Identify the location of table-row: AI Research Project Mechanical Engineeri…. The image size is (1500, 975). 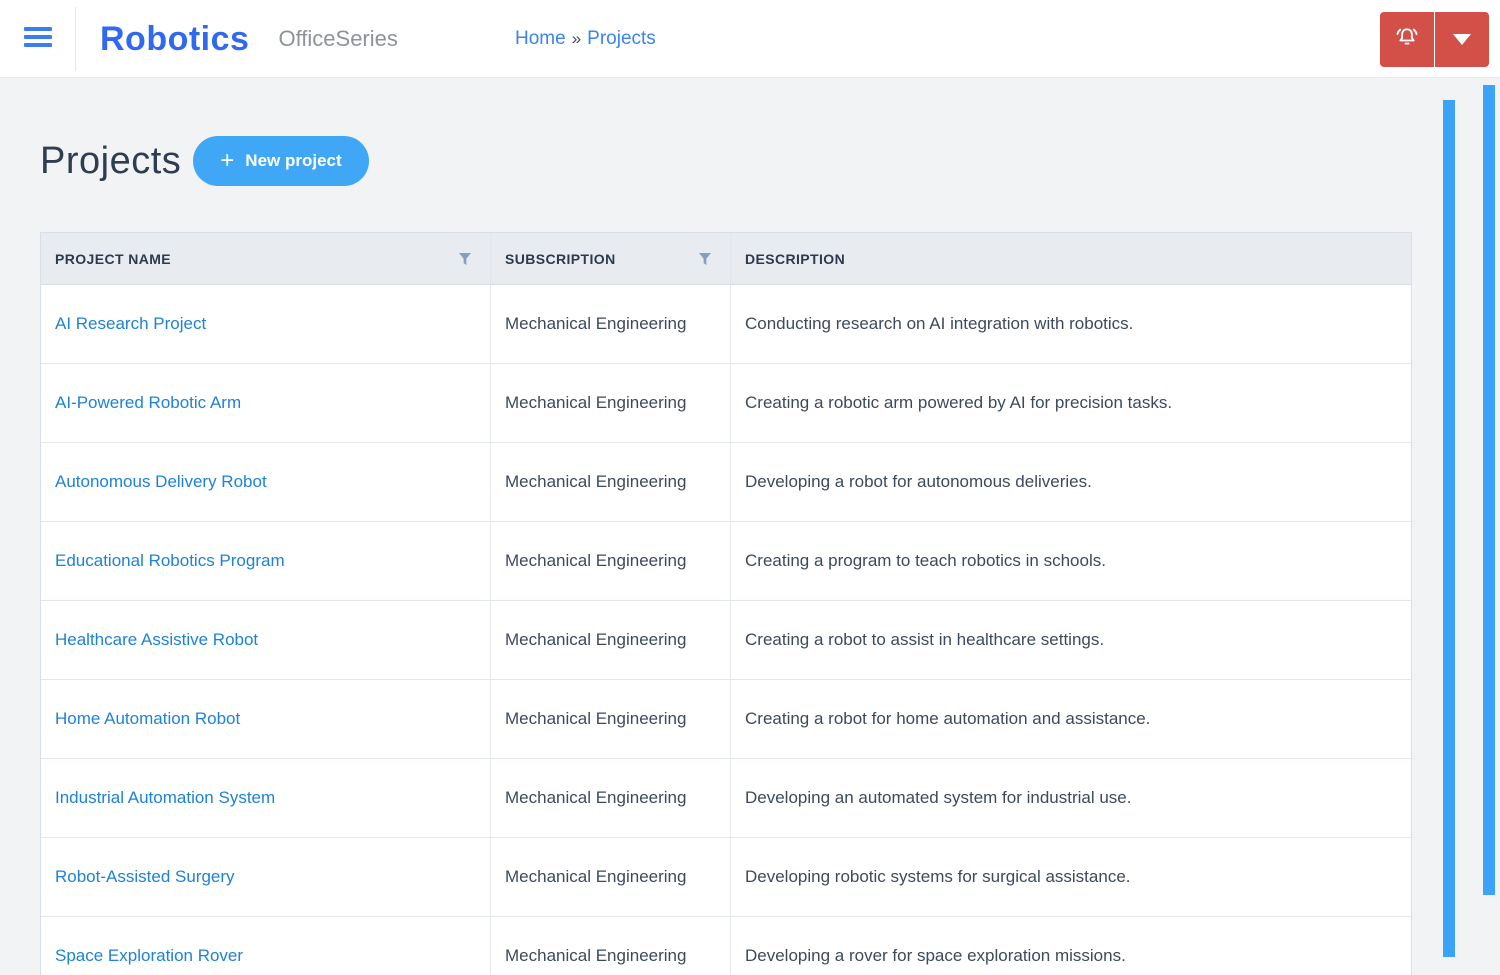
(726, 324).